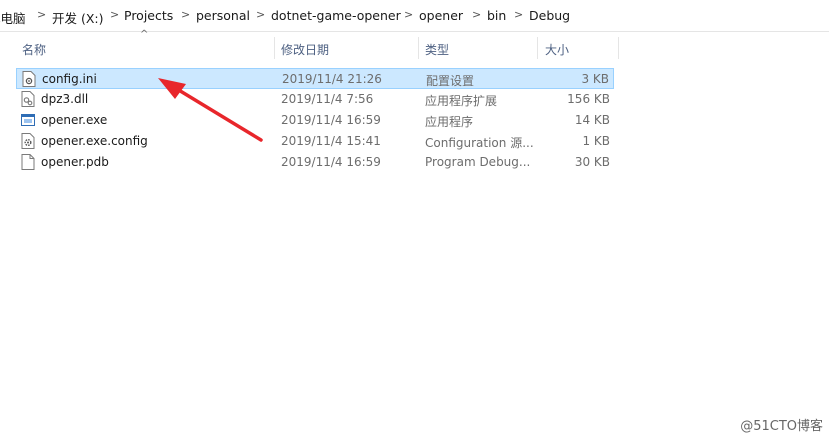 This screenshot has width=829, height=442. What do you see at coordinates (781, 426) in the screenshot?
I see `watermark: @51CTO博客` at bounding box center [781, 426].